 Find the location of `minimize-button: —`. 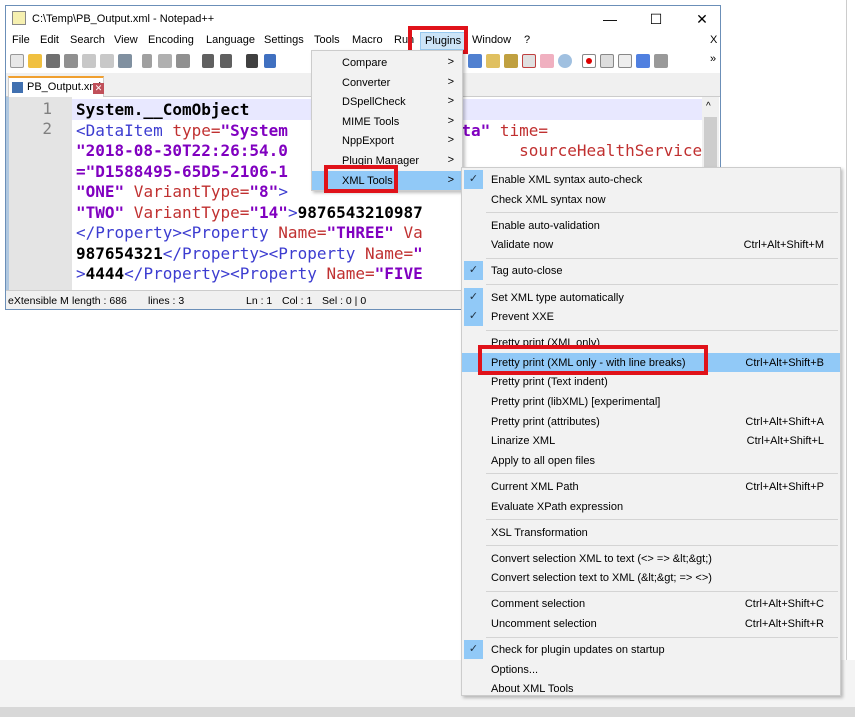

minimize-button: — is located at coordinates (610, 19).